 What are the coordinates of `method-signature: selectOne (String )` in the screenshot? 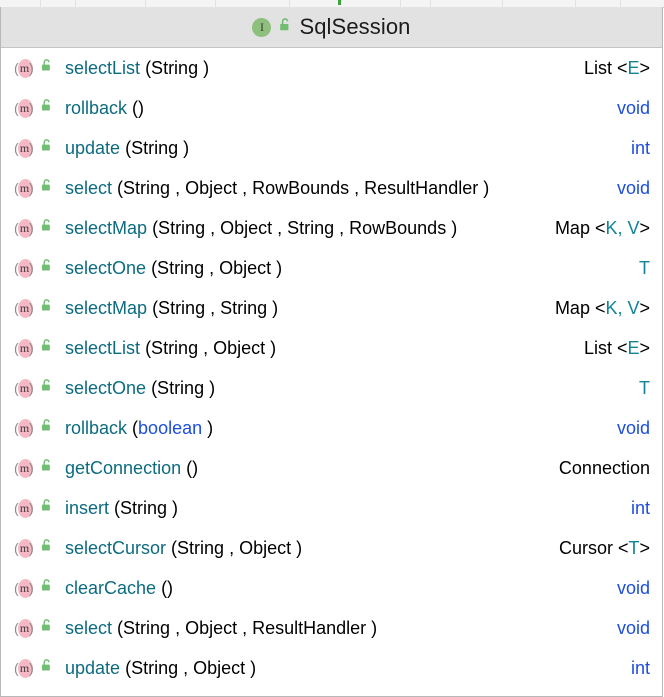 It's located at (345, 388).